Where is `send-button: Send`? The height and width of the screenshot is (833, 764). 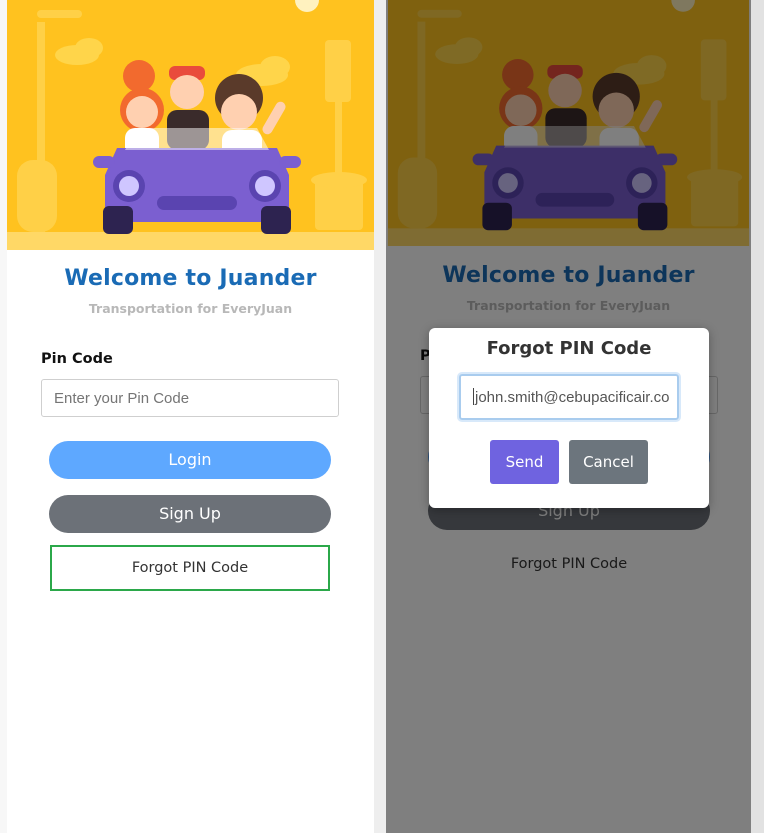 send-button: Send is located at coordinates (524, 462).